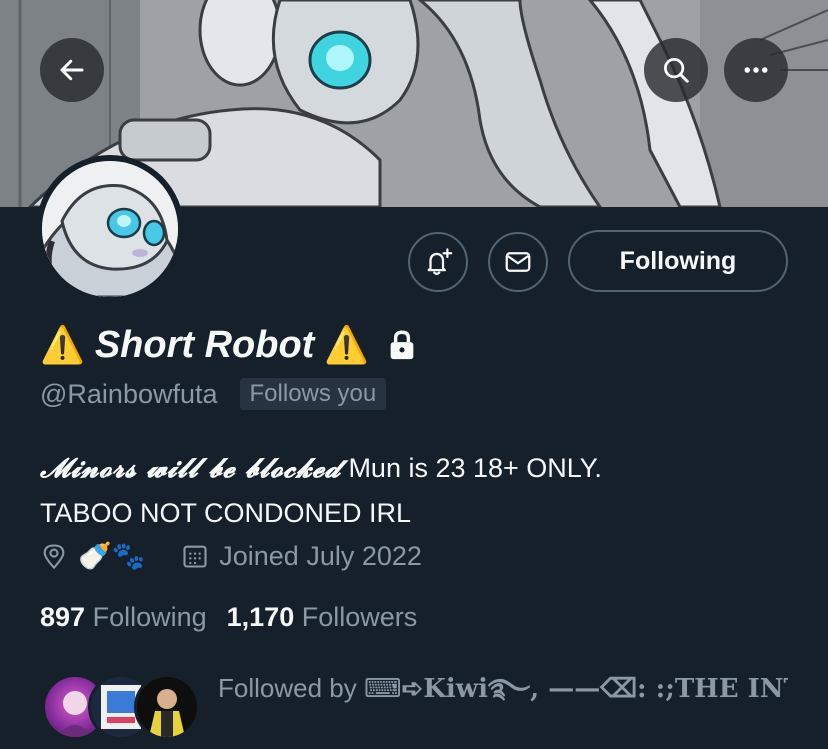 The image size is (828, 749). I want to click on profile-avatar, so click(110, 229).